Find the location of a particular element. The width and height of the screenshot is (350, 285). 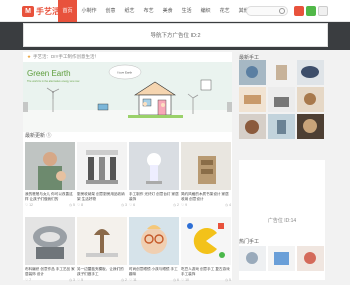

post-title: 布料编织 创意作品 手工艺品 家居装饰 设计 is located at coordinates (50, 271).